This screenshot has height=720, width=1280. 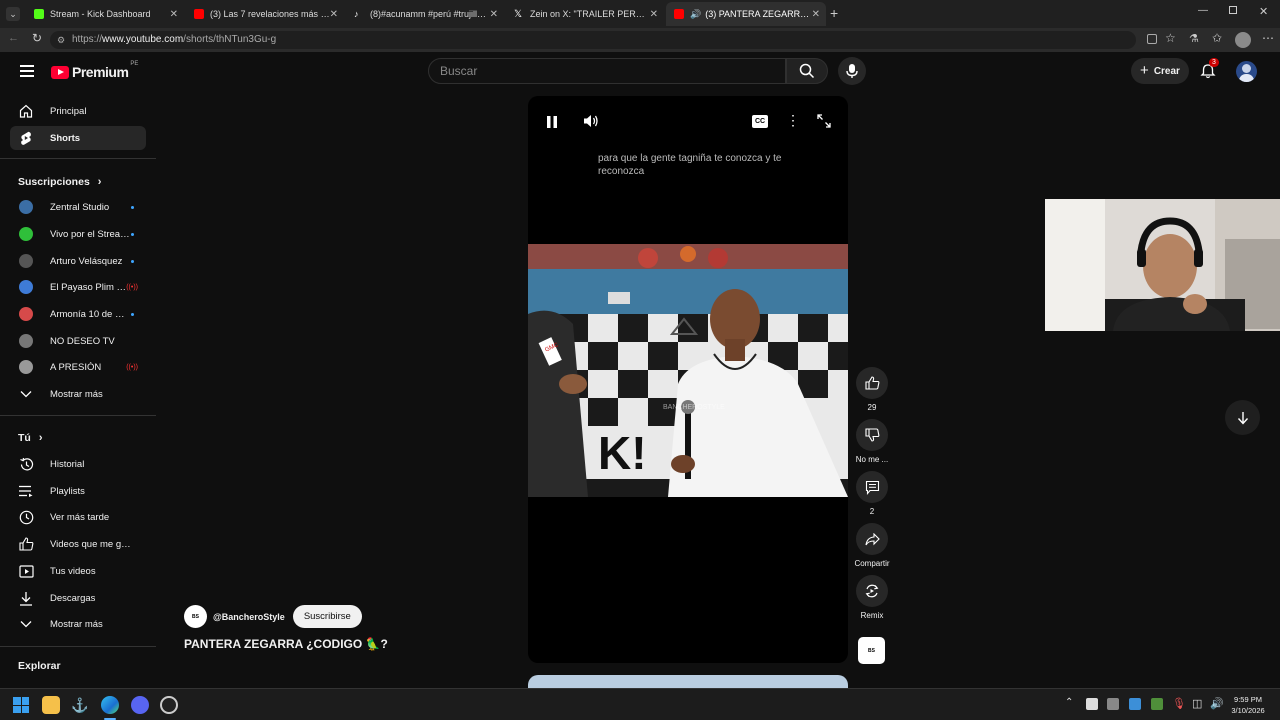 I want to click on maximize-icon, so click(x=1233, y=10).